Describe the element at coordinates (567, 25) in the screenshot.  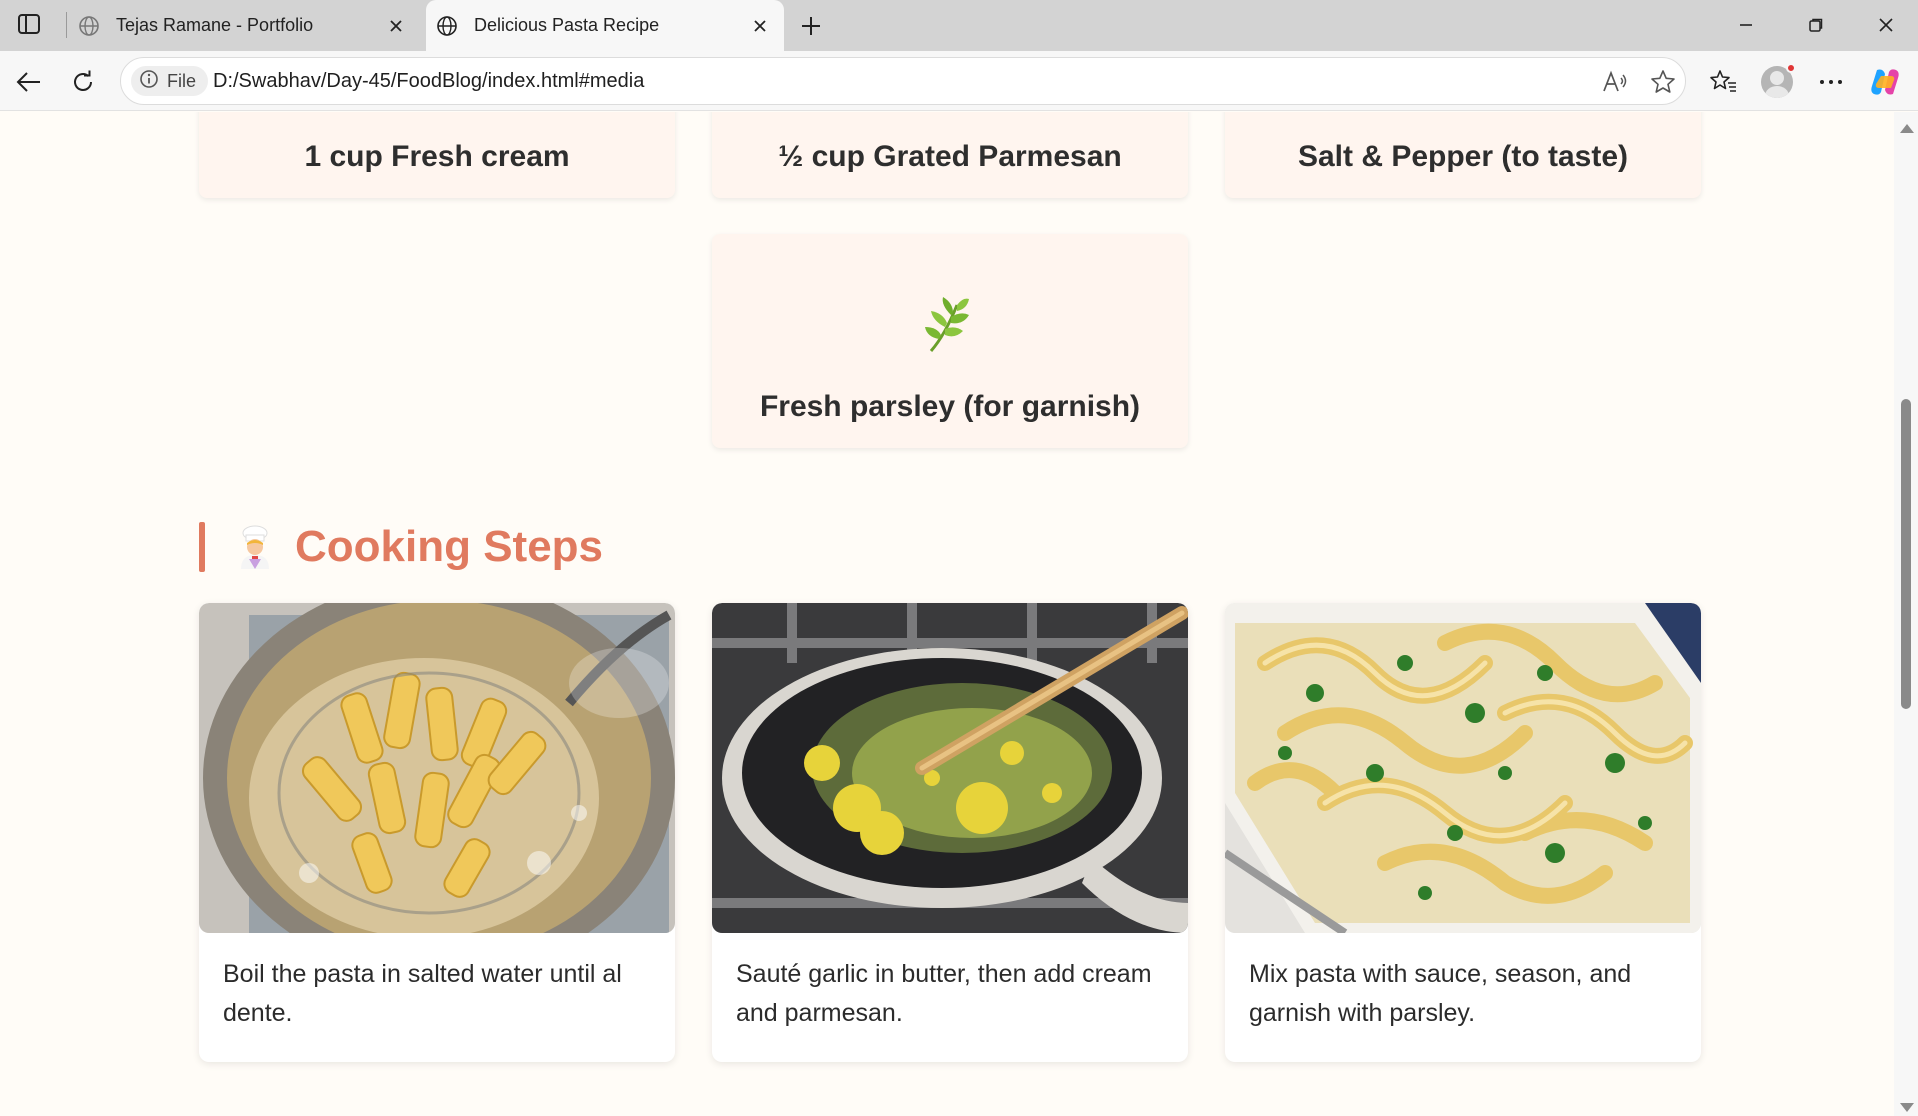
I see `tab-title: Delicious Pasta Recipe` at that location.